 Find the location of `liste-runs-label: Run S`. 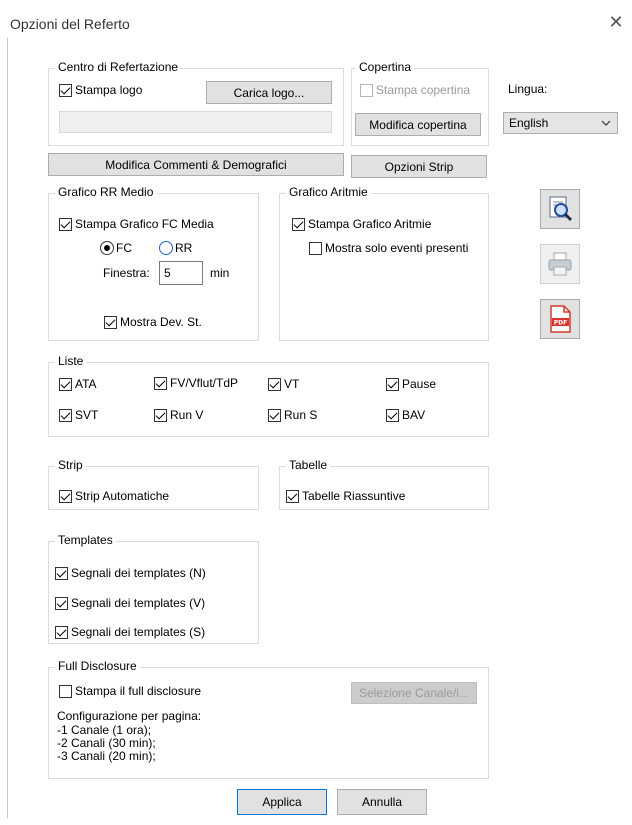

liste-runs-label: Run S is located at coordinates (301, 415).